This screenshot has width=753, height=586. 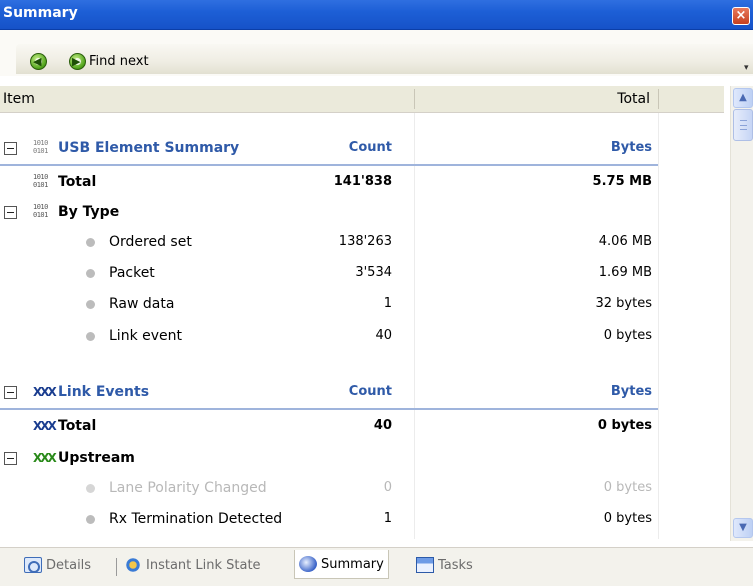 What do you see at coordinates (362, 99) in the screenshot?
I see `column-header: Item Total` at bounding box center [362, 99].